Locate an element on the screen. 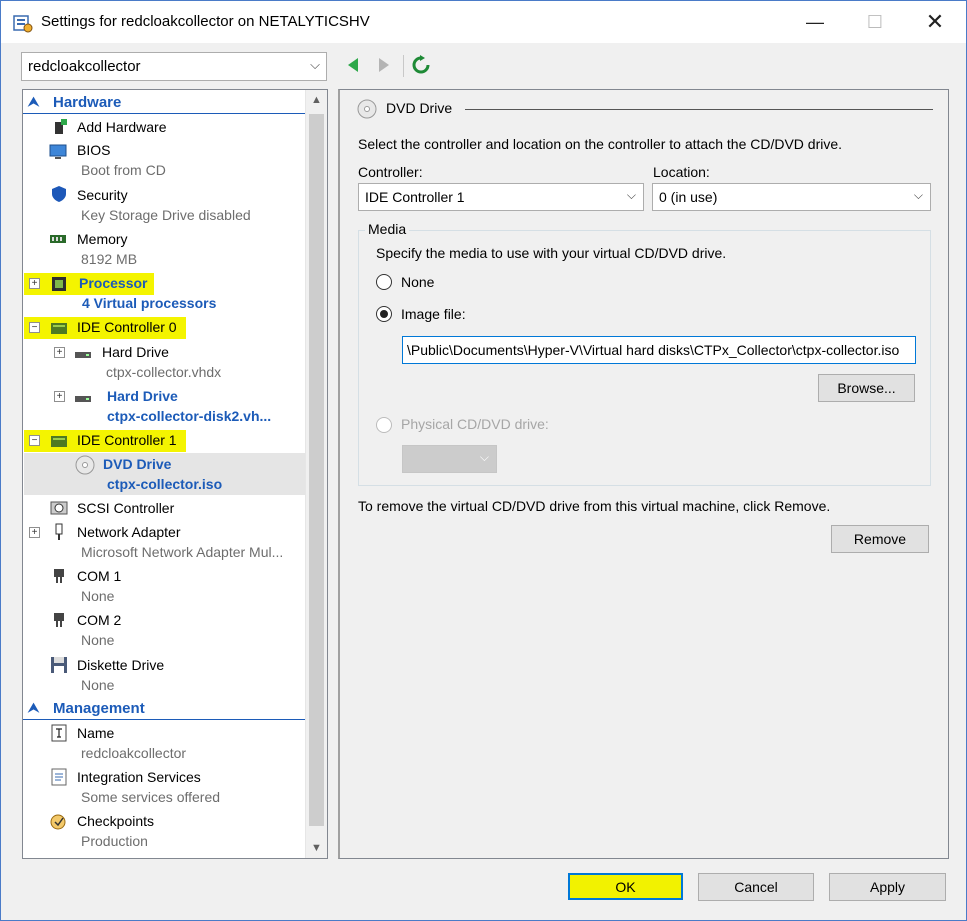 The image size is (967, 921). controller-value: IDE Controller 1 is located at coordinates (415, 197).